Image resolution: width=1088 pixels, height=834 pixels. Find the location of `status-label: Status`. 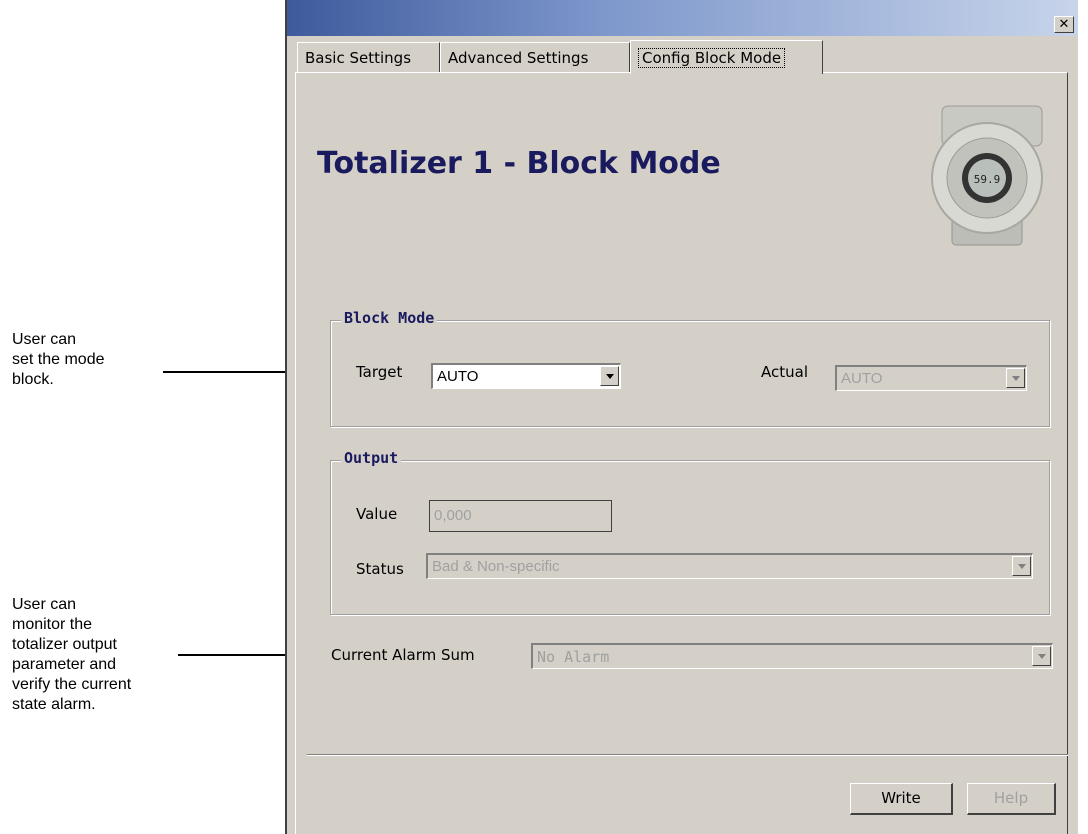

status-label: Status is located at coordinates (380, 569).